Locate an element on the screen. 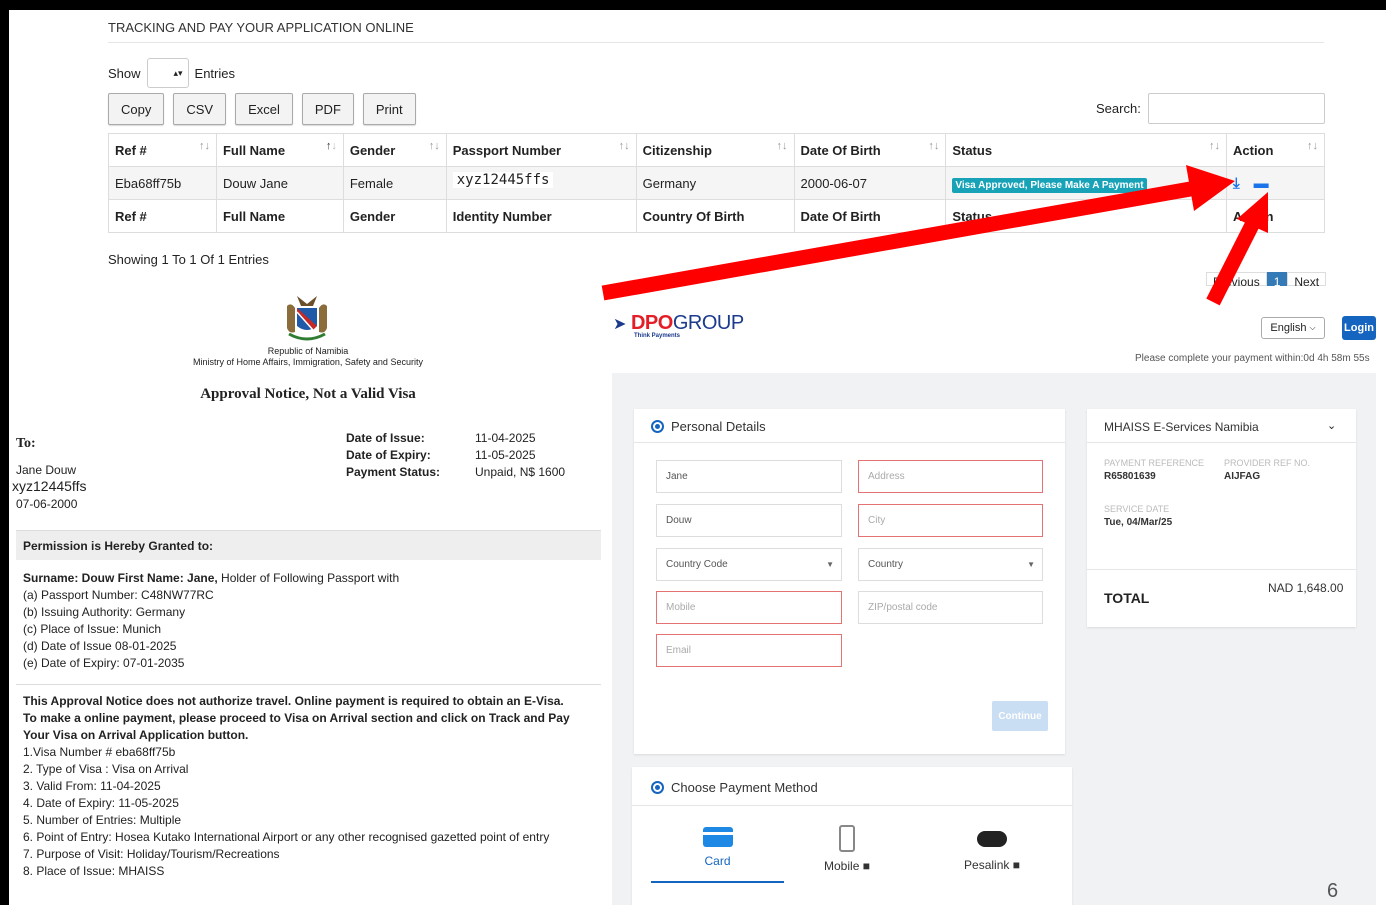  arrow-to-payment-icon is located at coordinates (1232, 263).